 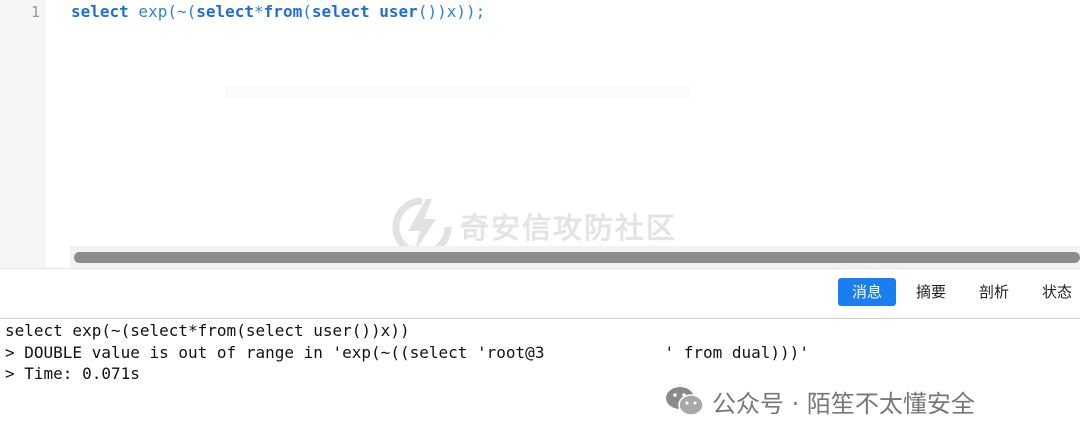 What do you see at coordinates (540, 318) in the screenshot?
I see `output-top-border` at bounding box center [540, 318].